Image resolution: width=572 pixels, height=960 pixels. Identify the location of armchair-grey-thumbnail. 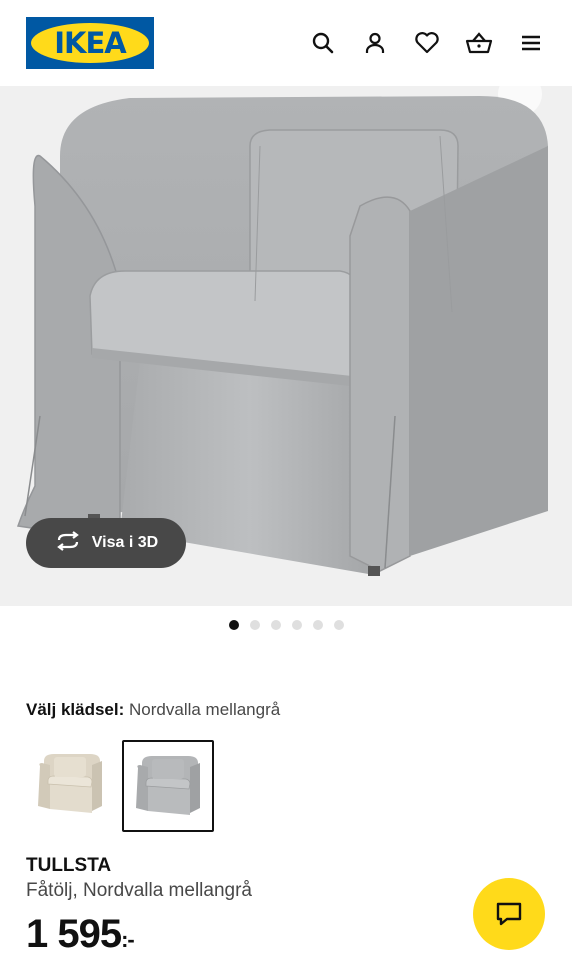
(168, 785).